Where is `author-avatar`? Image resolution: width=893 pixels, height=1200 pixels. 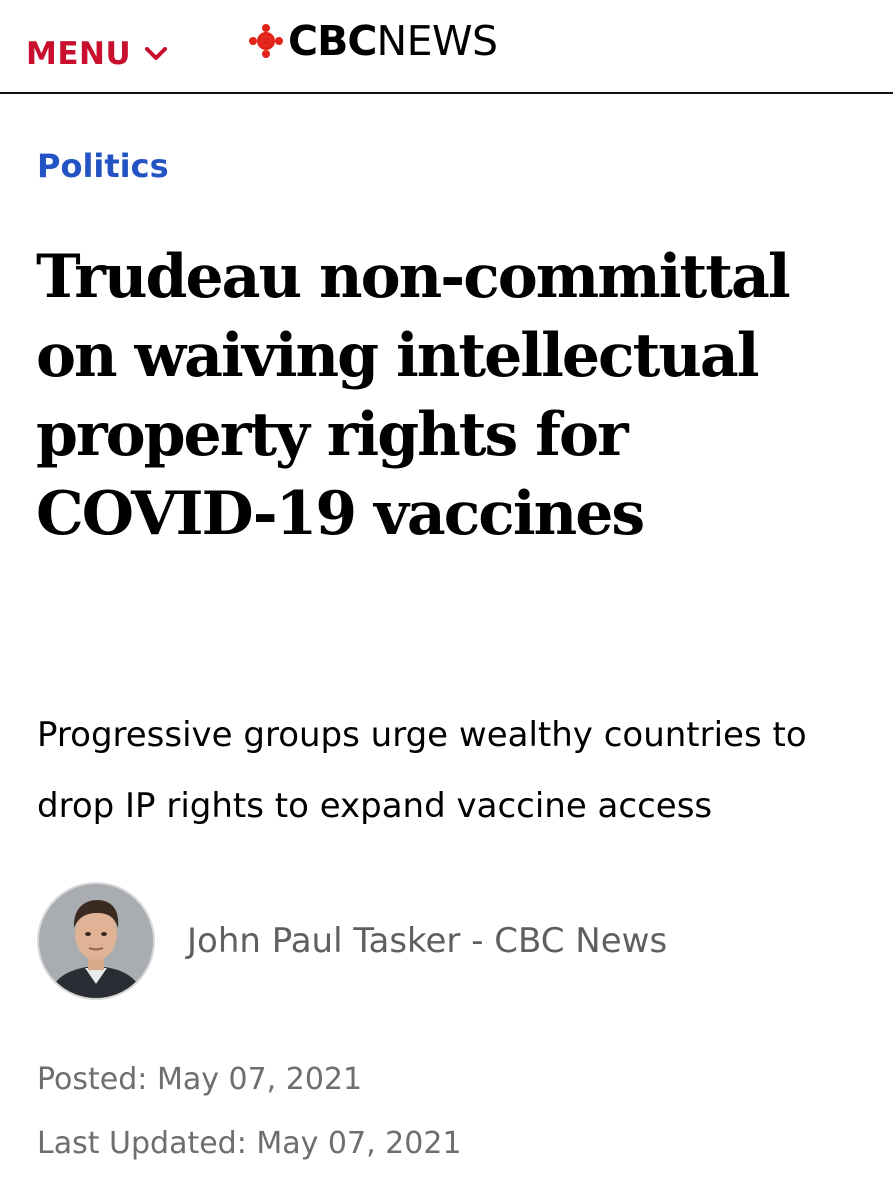
author-avatar is located at coordinates (96, 941).